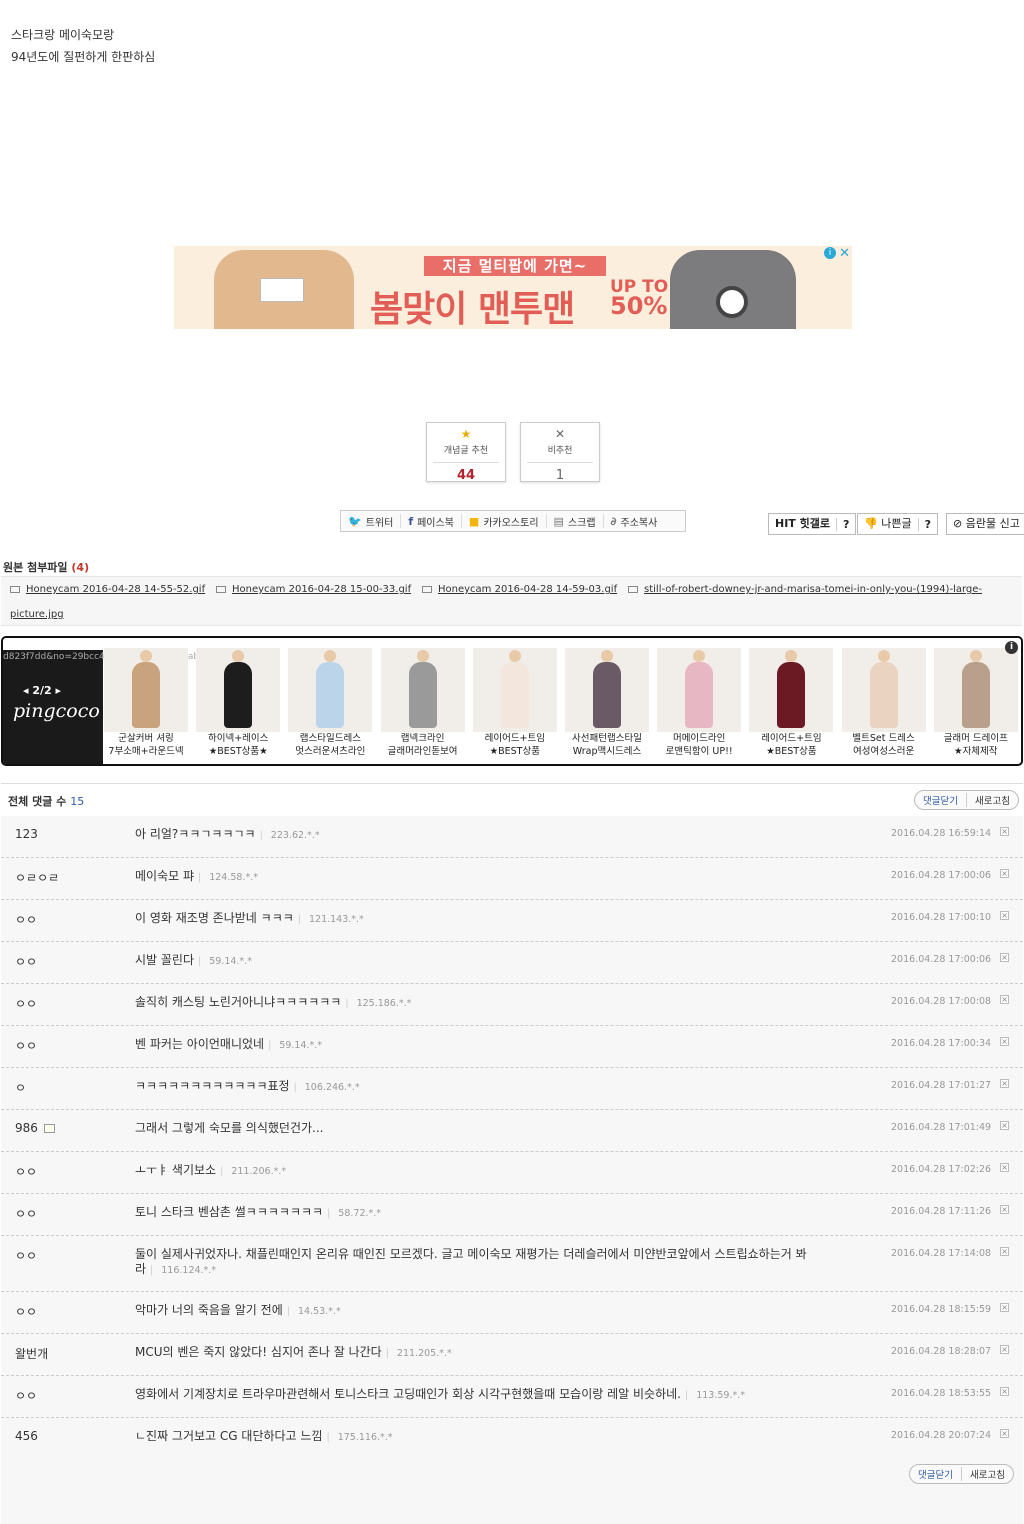 The width and height of the screenshot is (1024, 1524). I want to click on ad-close-icon: ✕, so click(844, 253).